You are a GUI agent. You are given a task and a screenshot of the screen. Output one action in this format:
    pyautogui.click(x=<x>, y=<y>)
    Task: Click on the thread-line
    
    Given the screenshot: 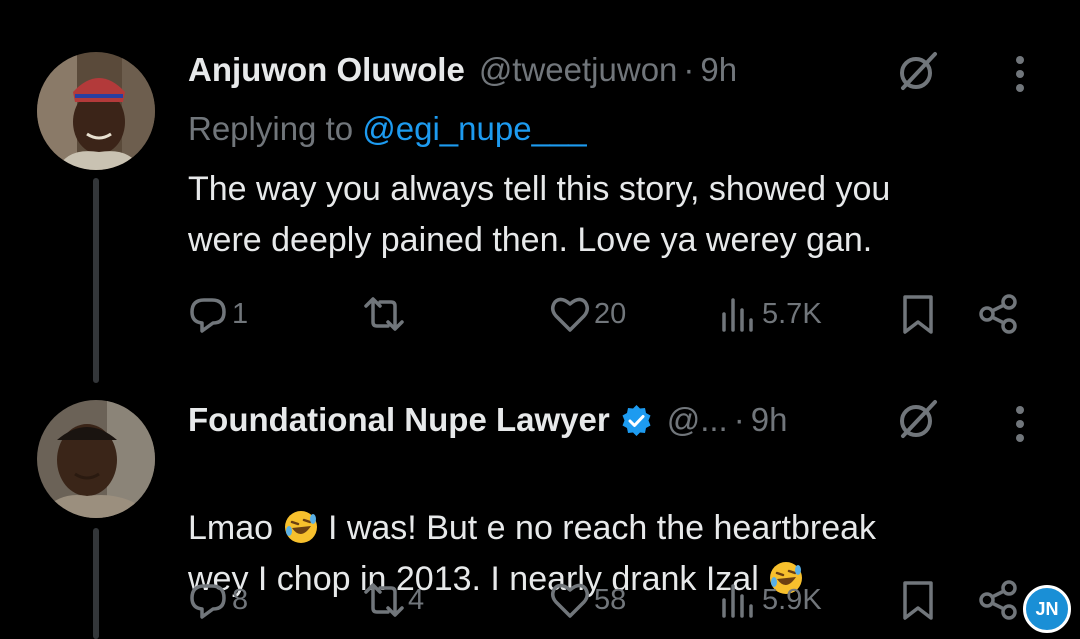 What is the action you would take?
    pyautogui.click(x=96, y=280)
    